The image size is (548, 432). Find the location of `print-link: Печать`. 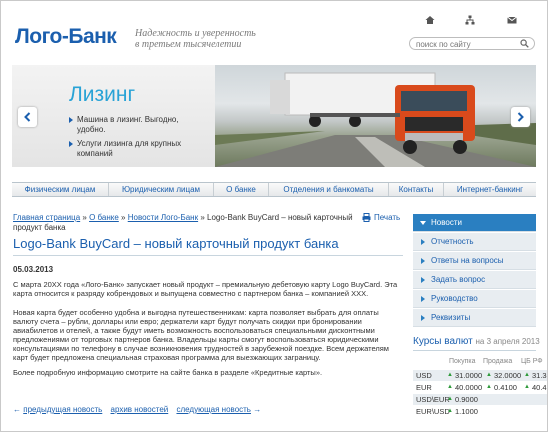

print-link: Печать is located at coordinates (381, 217).